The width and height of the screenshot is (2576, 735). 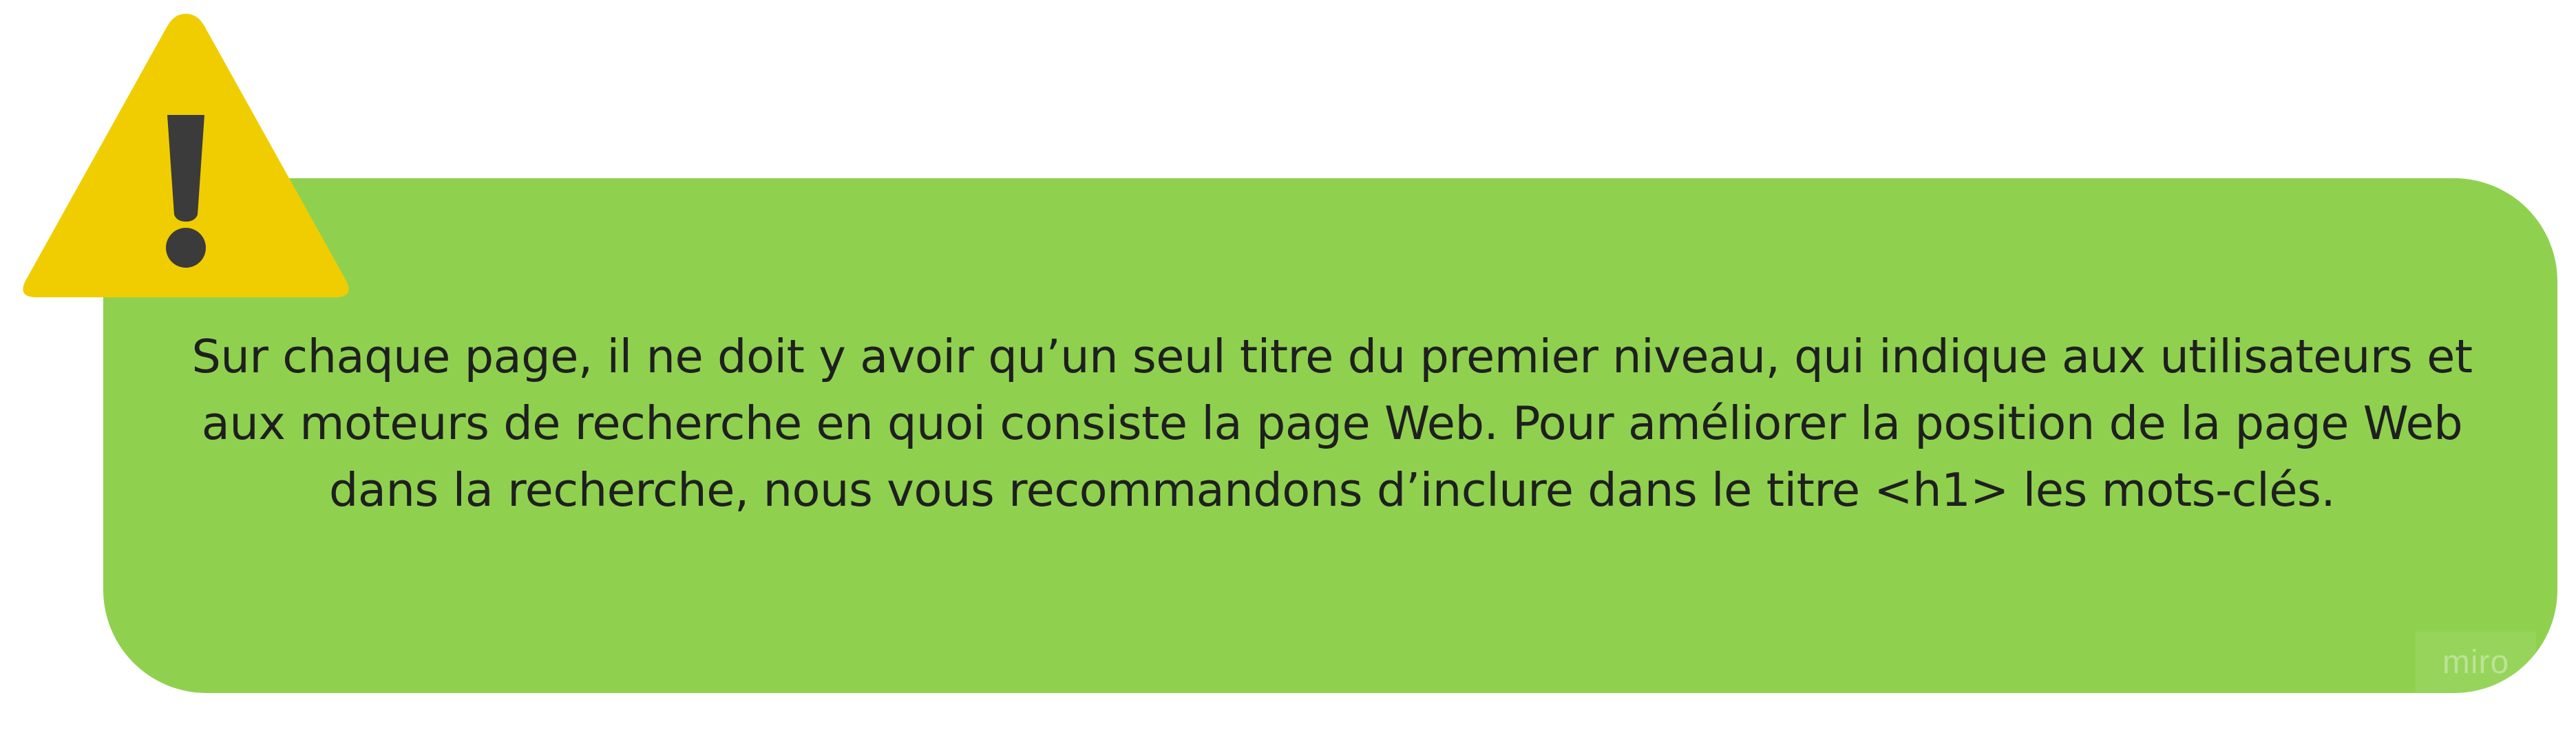 I want to click on warning-triangle-icon, so click(x=186, y=155).